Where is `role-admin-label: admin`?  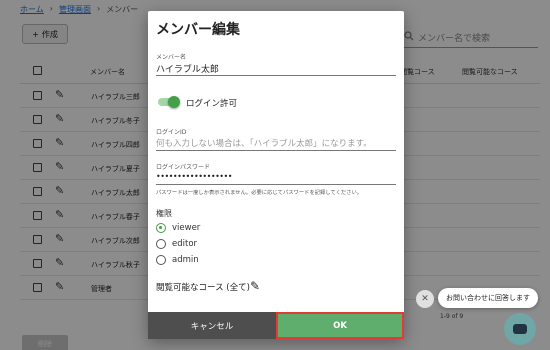
role-admin-label: admin is located at coordinates (185, 260).